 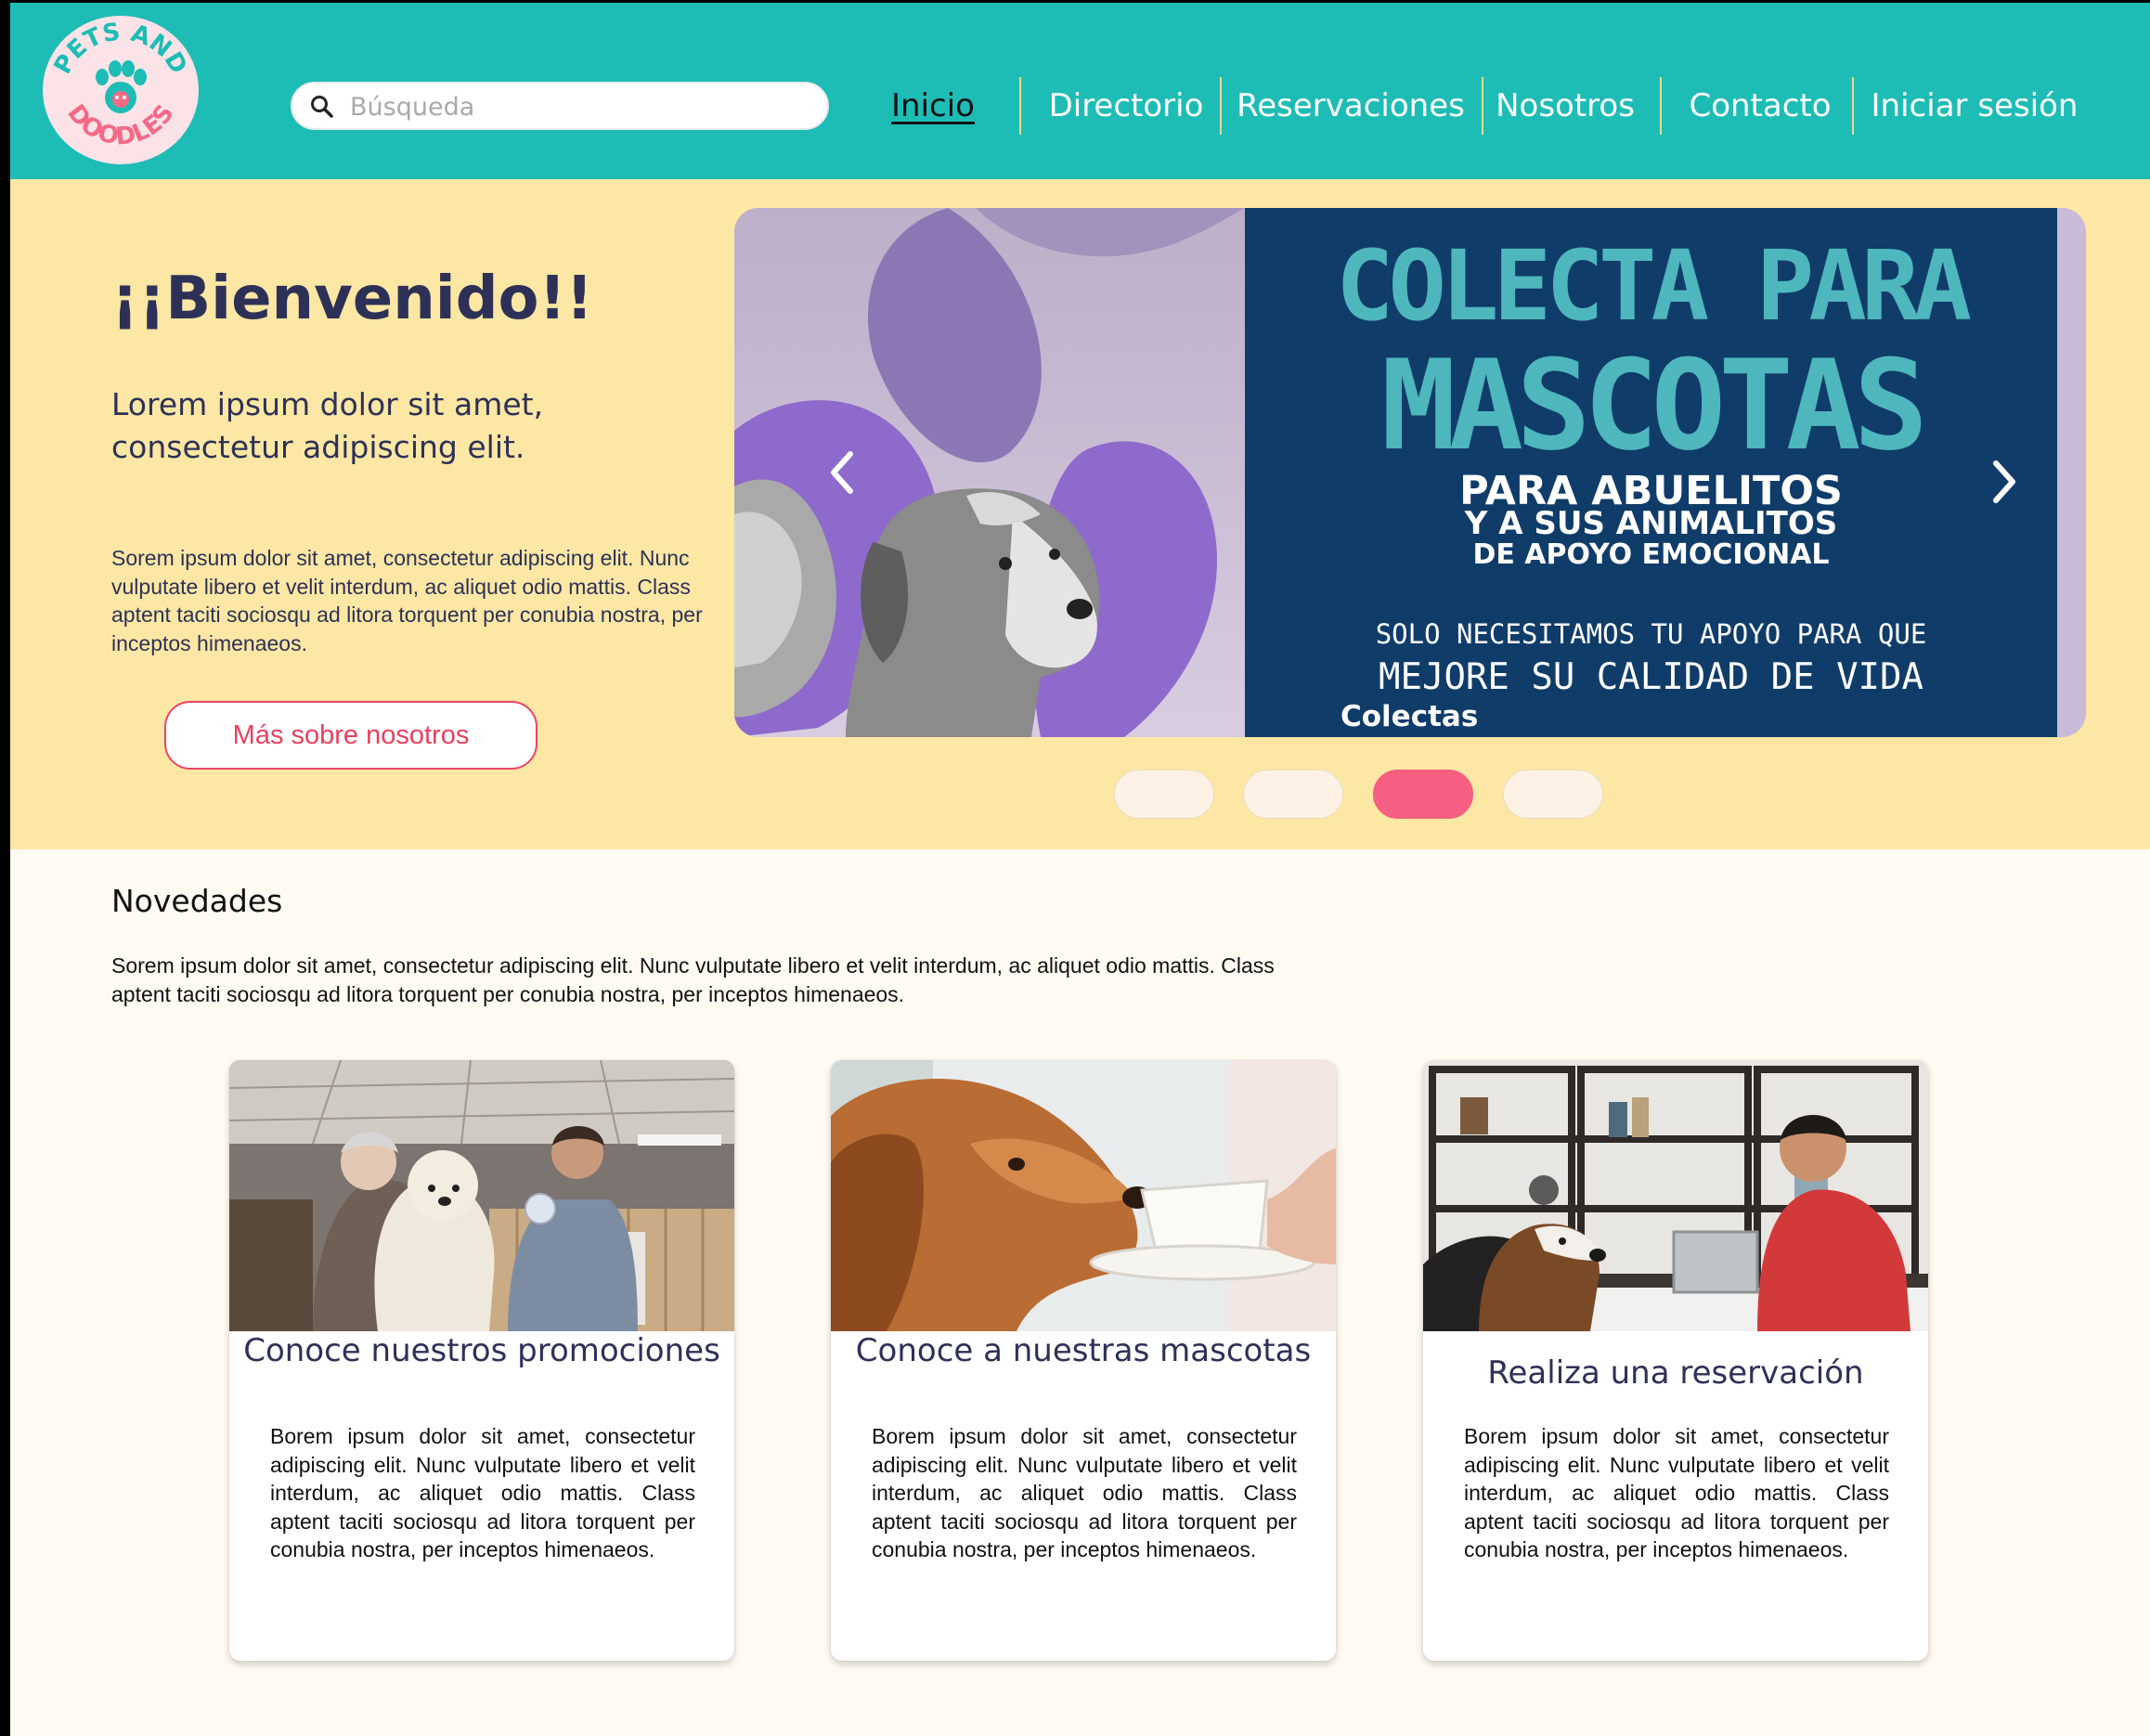 What do you see at coordinates (1651, 523) in the screenshot?
I see `slide-subline-2: Y A SUS ANIMALITOS` at bounding box center [1651, 523].